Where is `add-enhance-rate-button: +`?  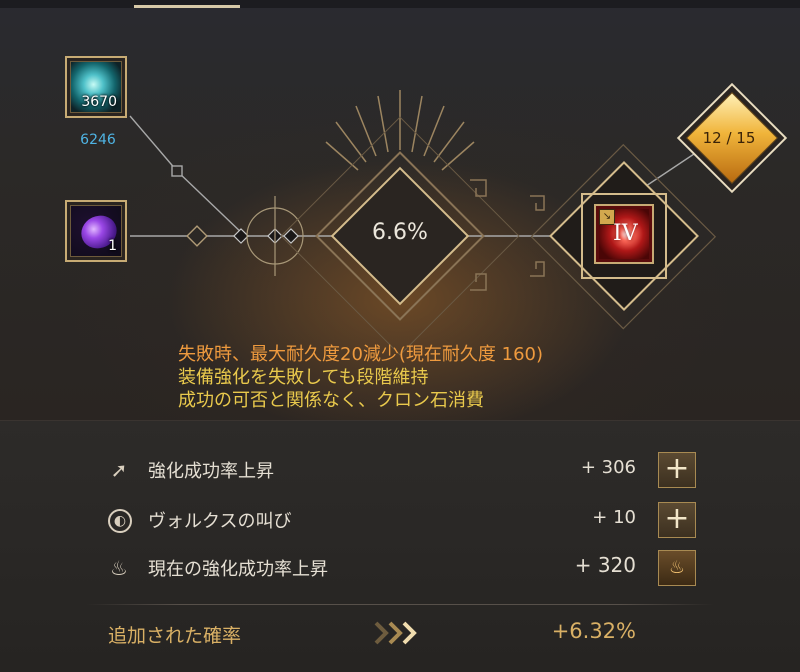
add-enhance-rate-button: + is located at coordinates (677, 470).